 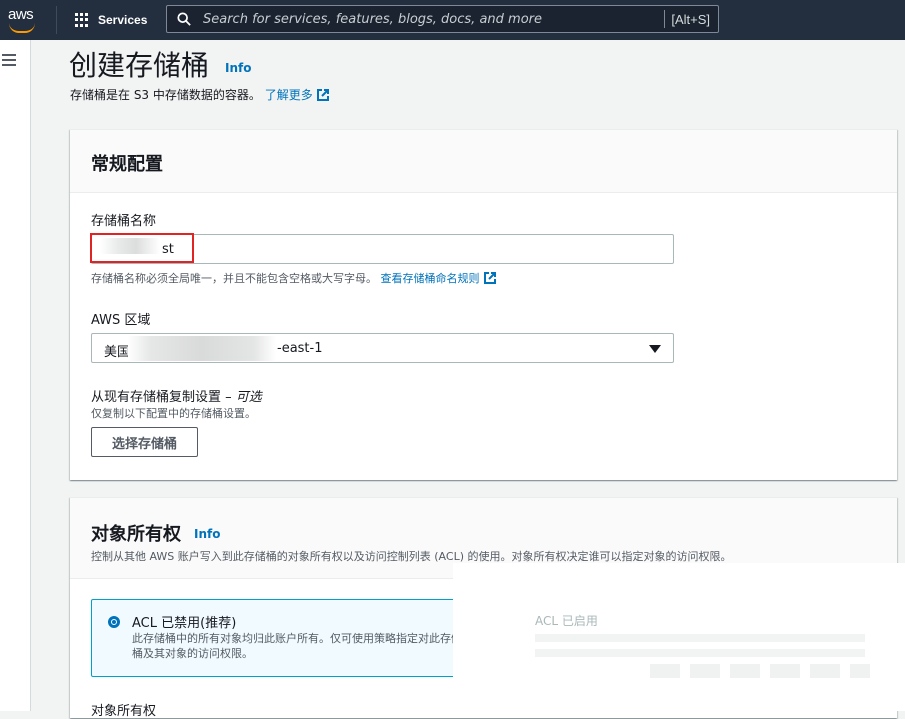 What do you see at coordinates (9, 60) in the screenshot?
I see `menu-icon` at bounding box center [9, 60].